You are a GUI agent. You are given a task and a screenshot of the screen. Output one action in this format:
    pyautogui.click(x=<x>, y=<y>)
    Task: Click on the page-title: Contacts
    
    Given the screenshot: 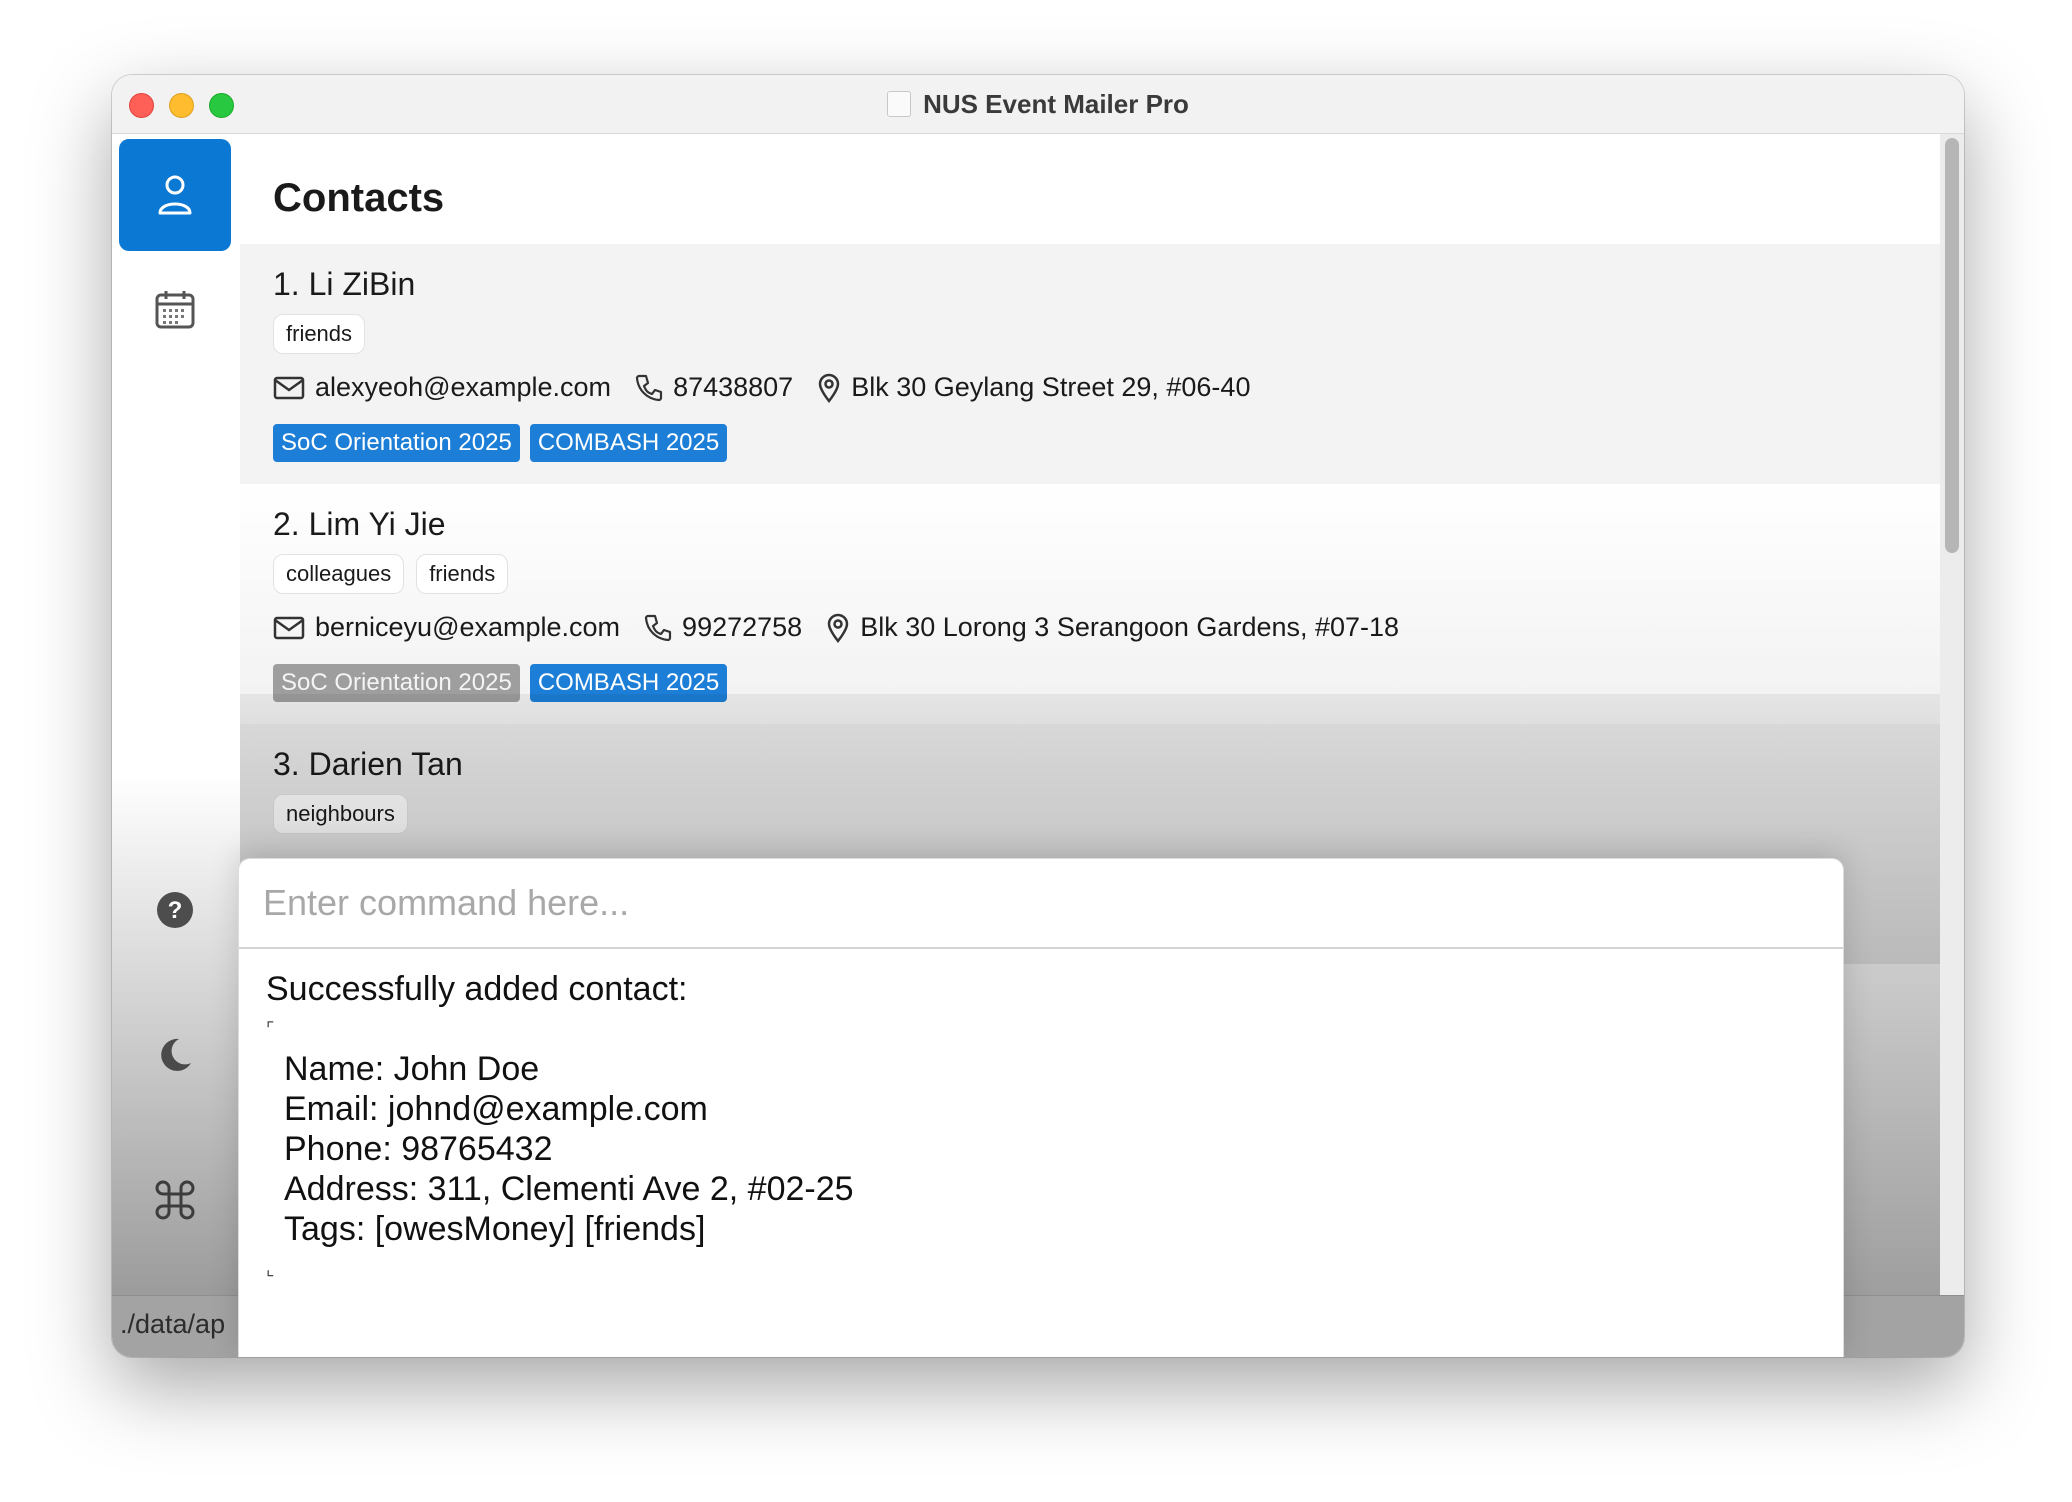 What is the action you would take?
    pyautogui.click(x=359, y=198)
    